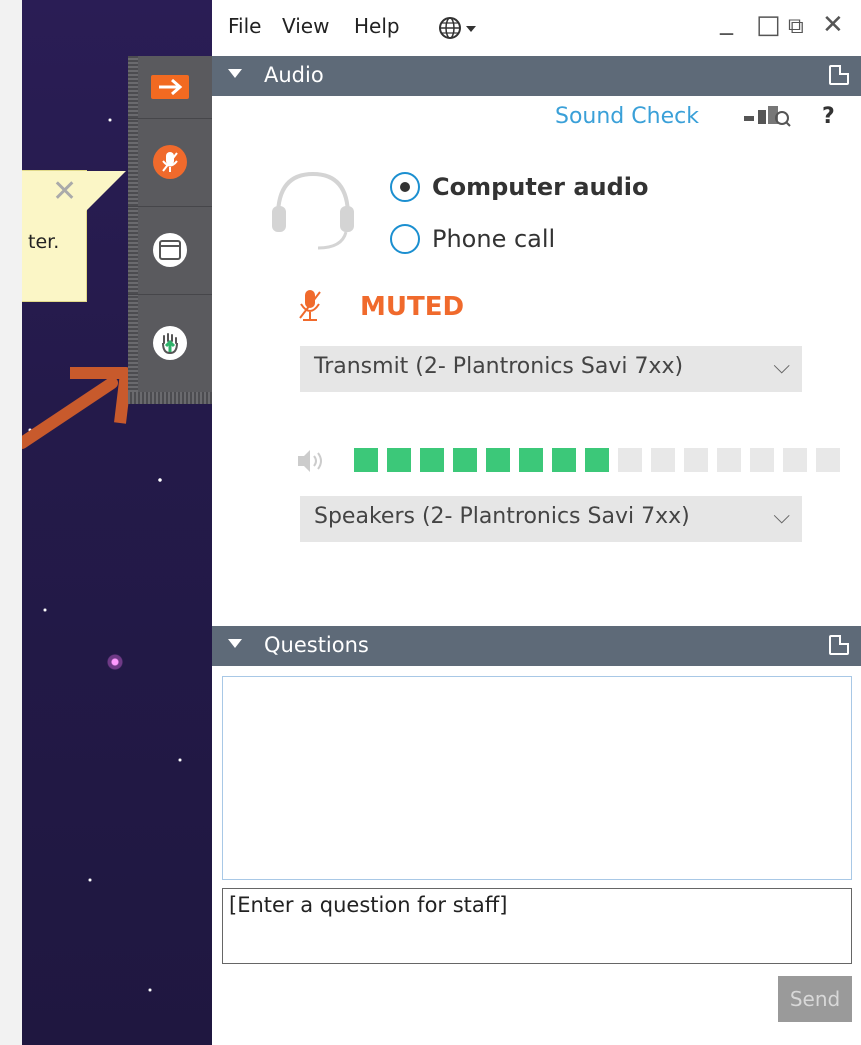 The width and height of the screenshot is (861, 1045). What do you see at coordinates (310, 461) in the screenshot?
I see `speaker-volume-icon` at bounding box center [310, 461].